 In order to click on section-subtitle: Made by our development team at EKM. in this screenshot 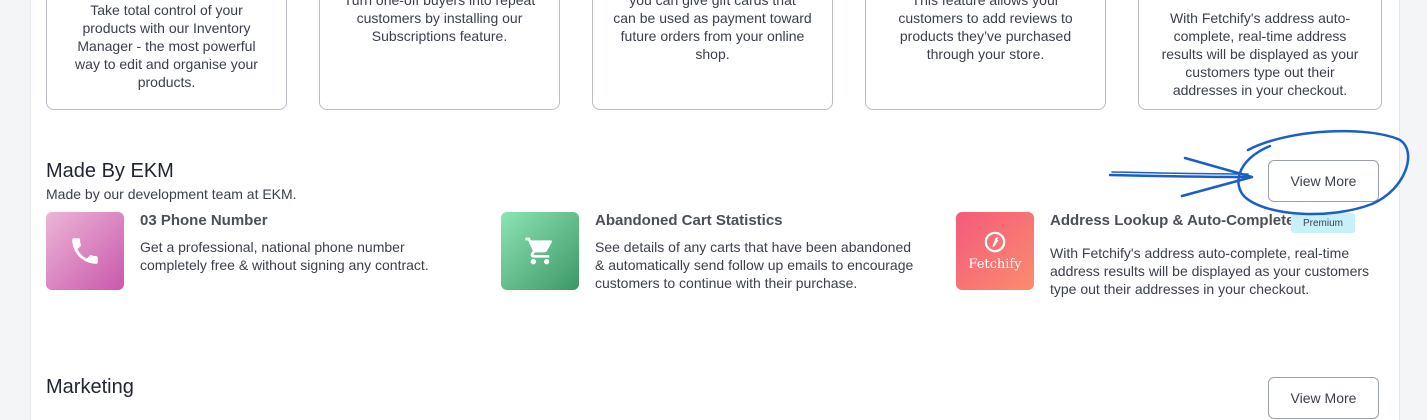, I will do `click(171, 194)`.